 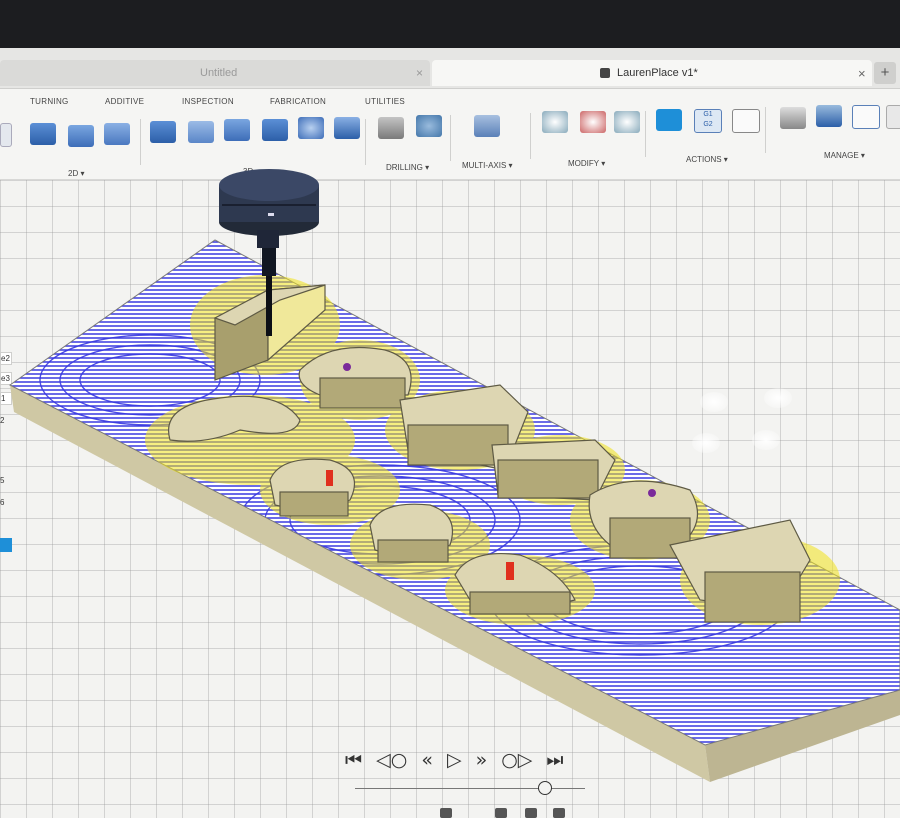 I want to click on post-library-icon, so click(x=829, y=116).